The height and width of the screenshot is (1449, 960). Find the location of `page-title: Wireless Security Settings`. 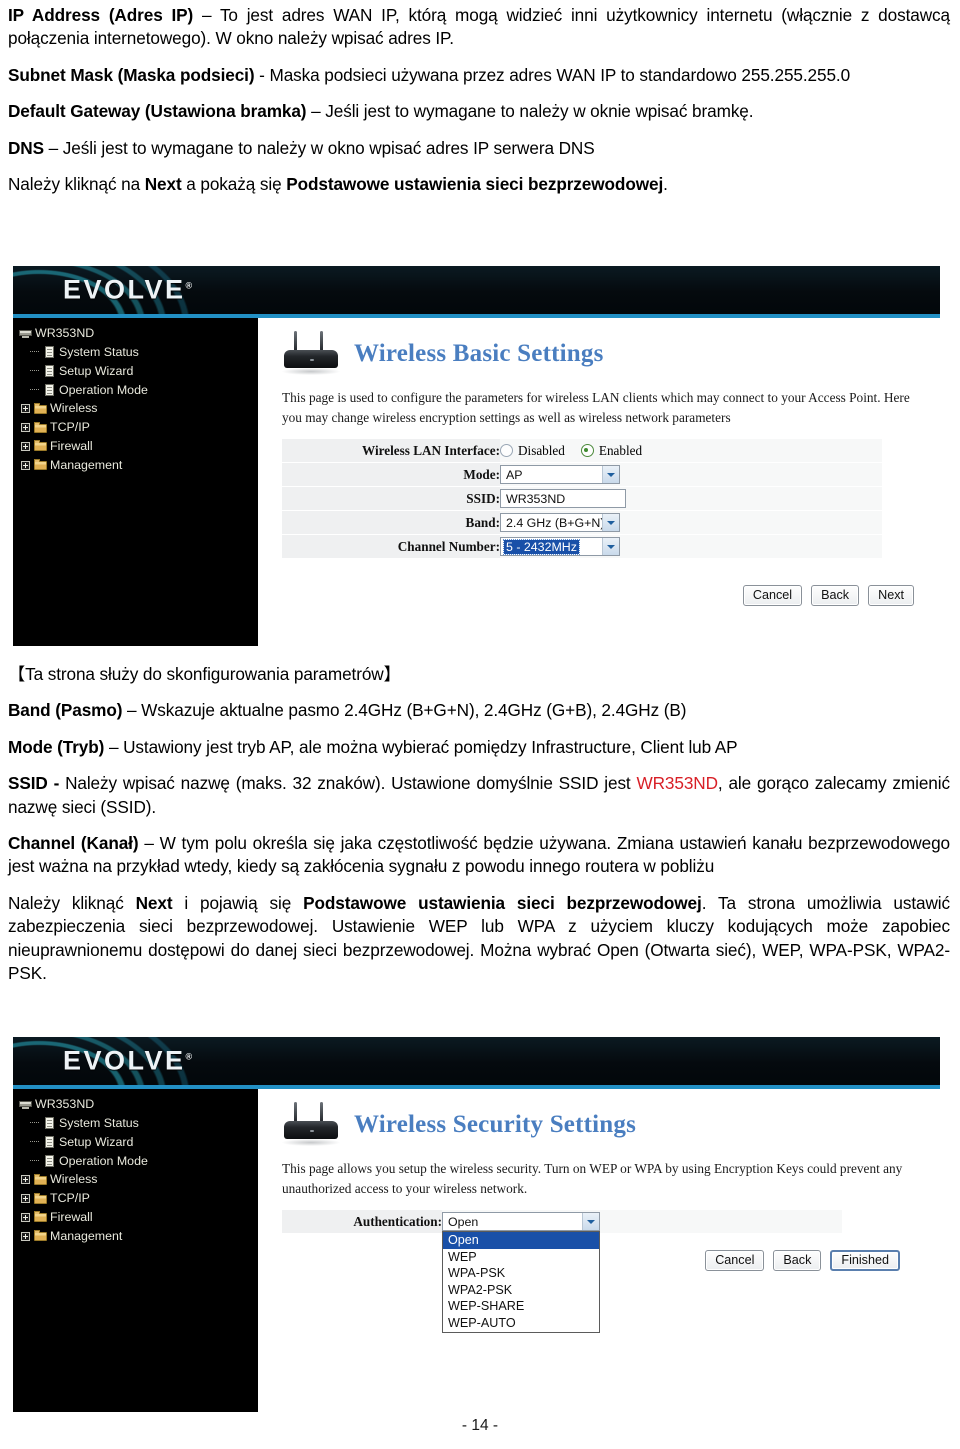

page-title: Wireless Security Settings is located at coordinates (495, 1124).